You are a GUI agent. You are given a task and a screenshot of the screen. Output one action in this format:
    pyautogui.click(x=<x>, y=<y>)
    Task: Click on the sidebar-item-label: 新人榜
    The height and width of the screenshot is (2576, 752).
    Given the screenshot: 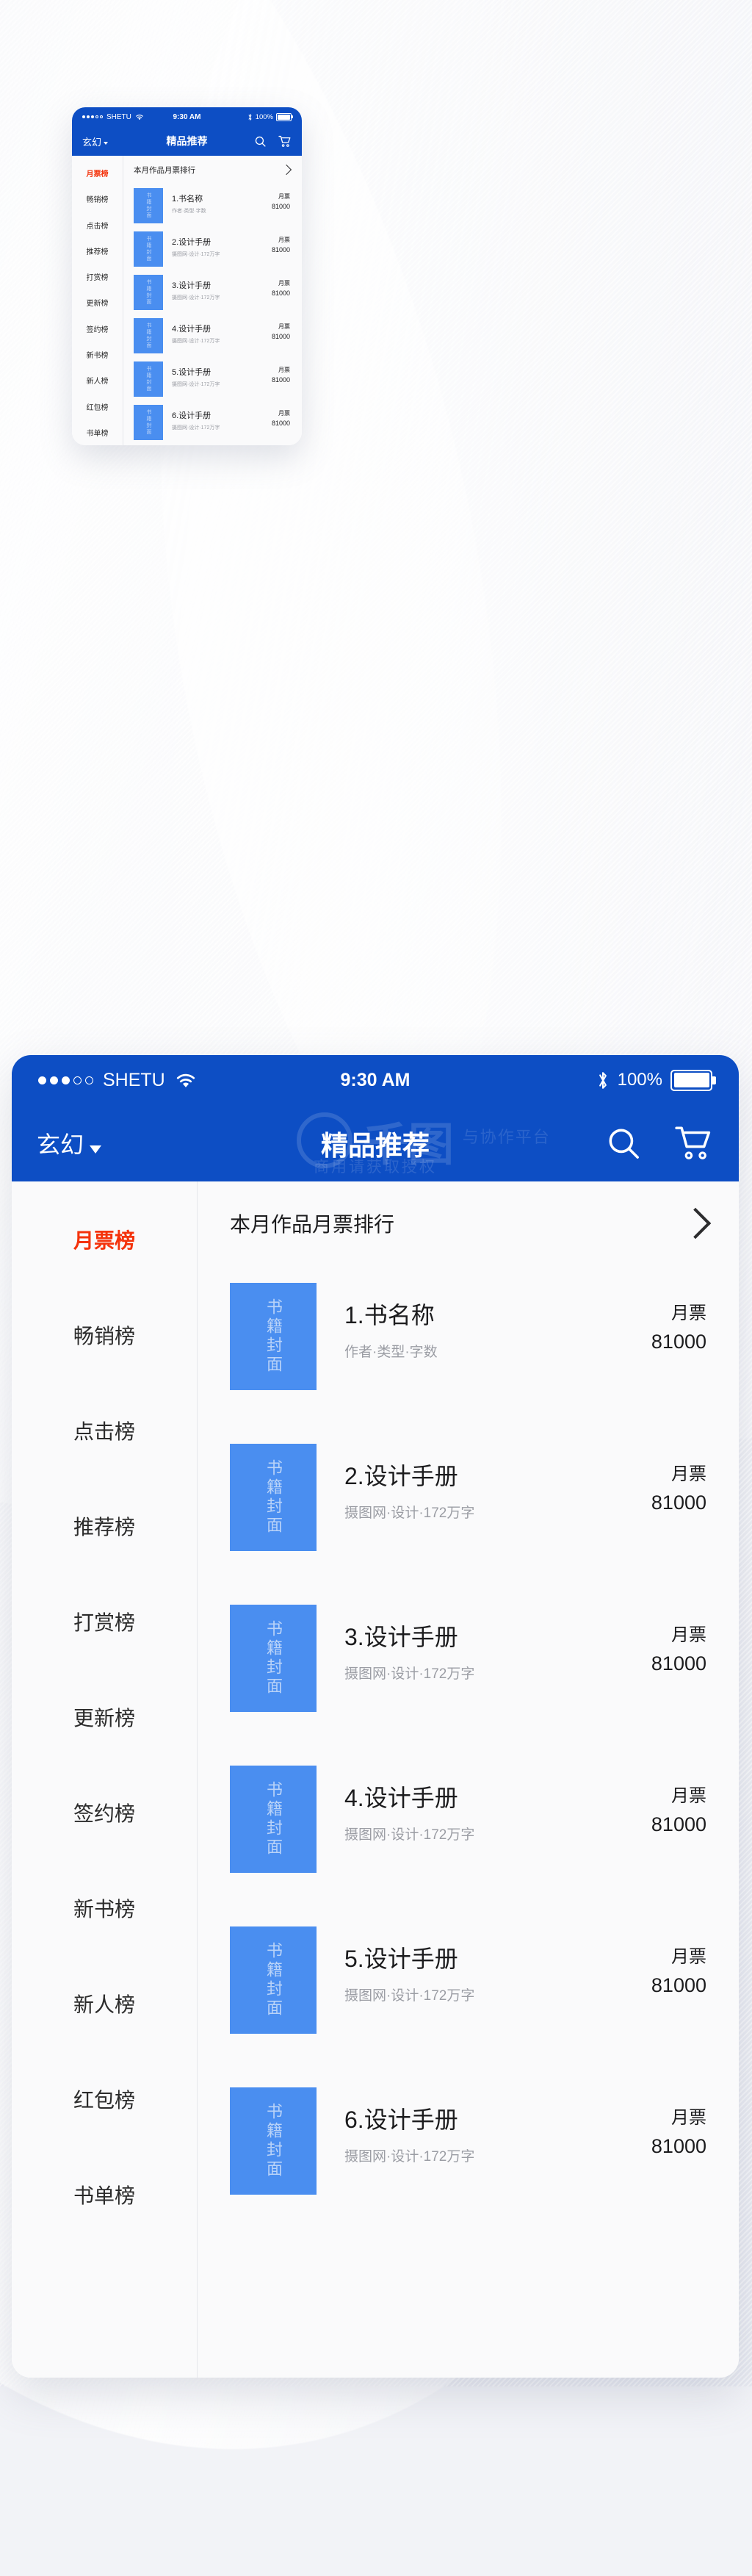 What is the action you would take?
    pyautogui.click(x=97, y=382)
    